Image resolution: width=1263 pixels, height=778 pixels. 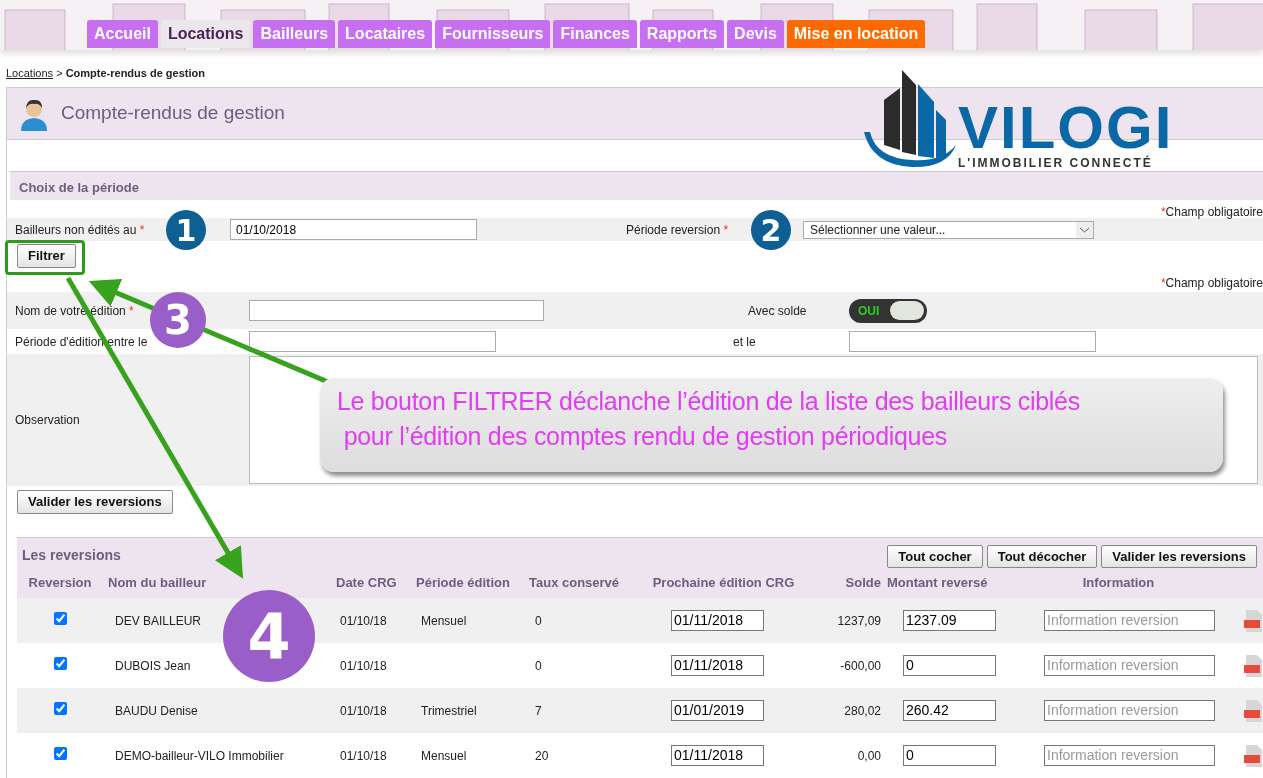 What do you see at coordinates (135, 73) in the screenshot?
I see `breadcrumb-current: Compte-rendus de gestion` at bounding box center [135, 73].